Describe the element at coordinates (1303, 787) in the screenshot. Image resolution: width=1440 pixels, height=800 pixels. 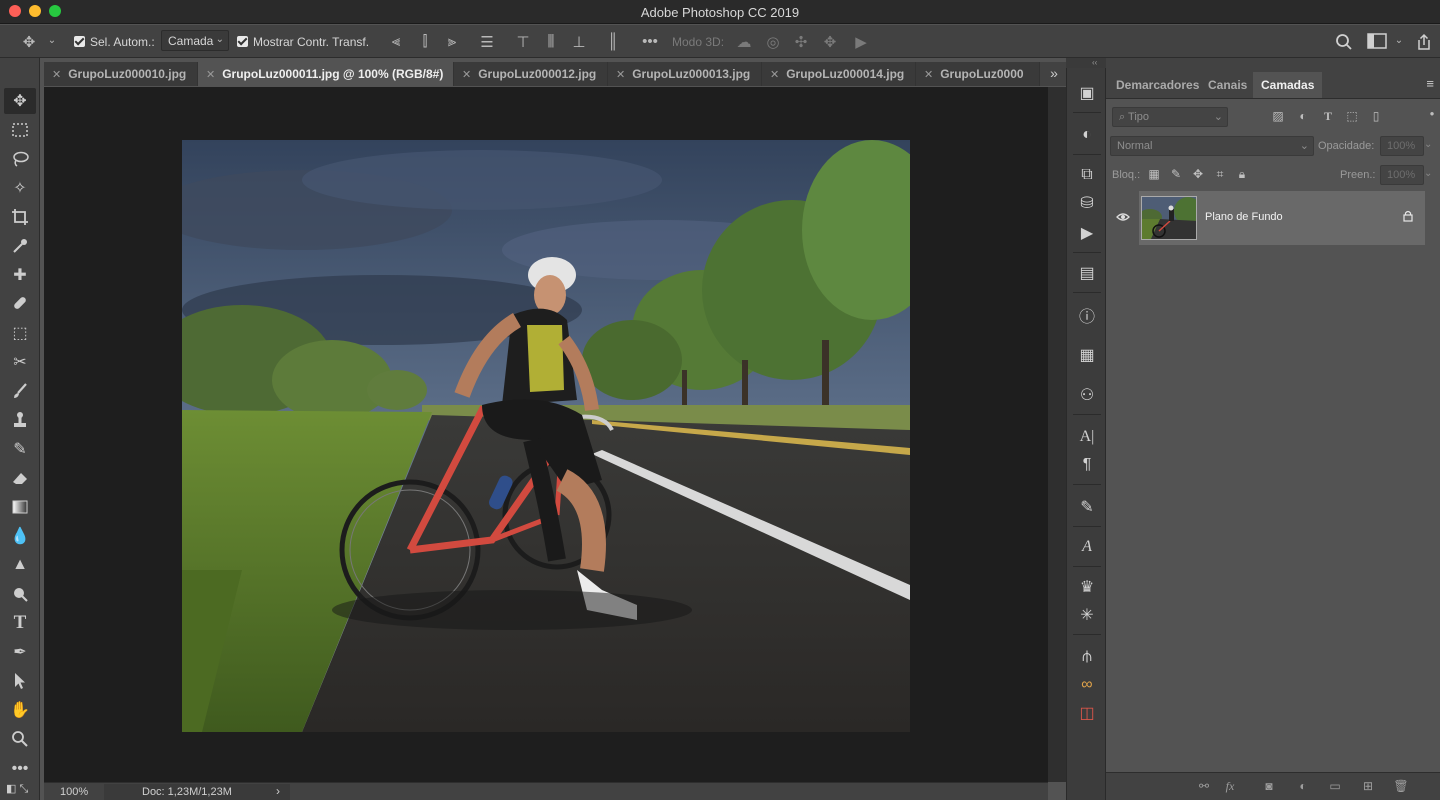
I see `new-adjustment-icon: ◐` at that location.